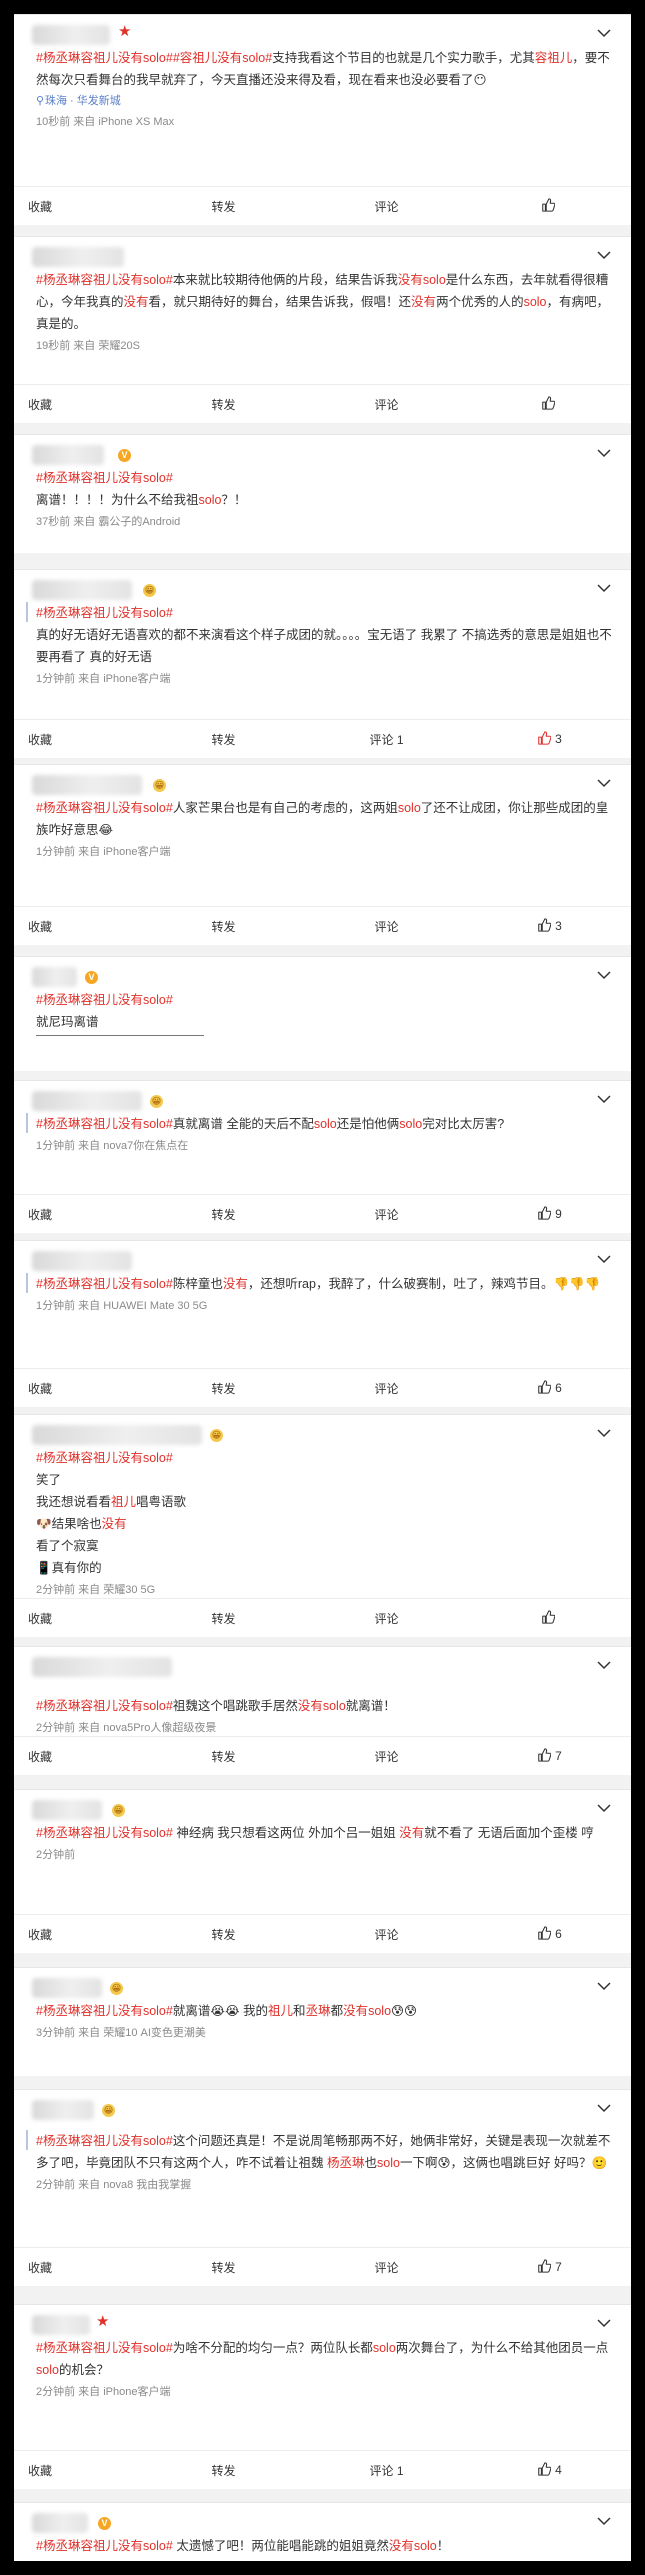 The height and width of the screenshot is (2575, 645). What do you see at coordinates (549, 1214) in the screenshot?
I see `like-button: 9` at bounding box center [549, 1214].